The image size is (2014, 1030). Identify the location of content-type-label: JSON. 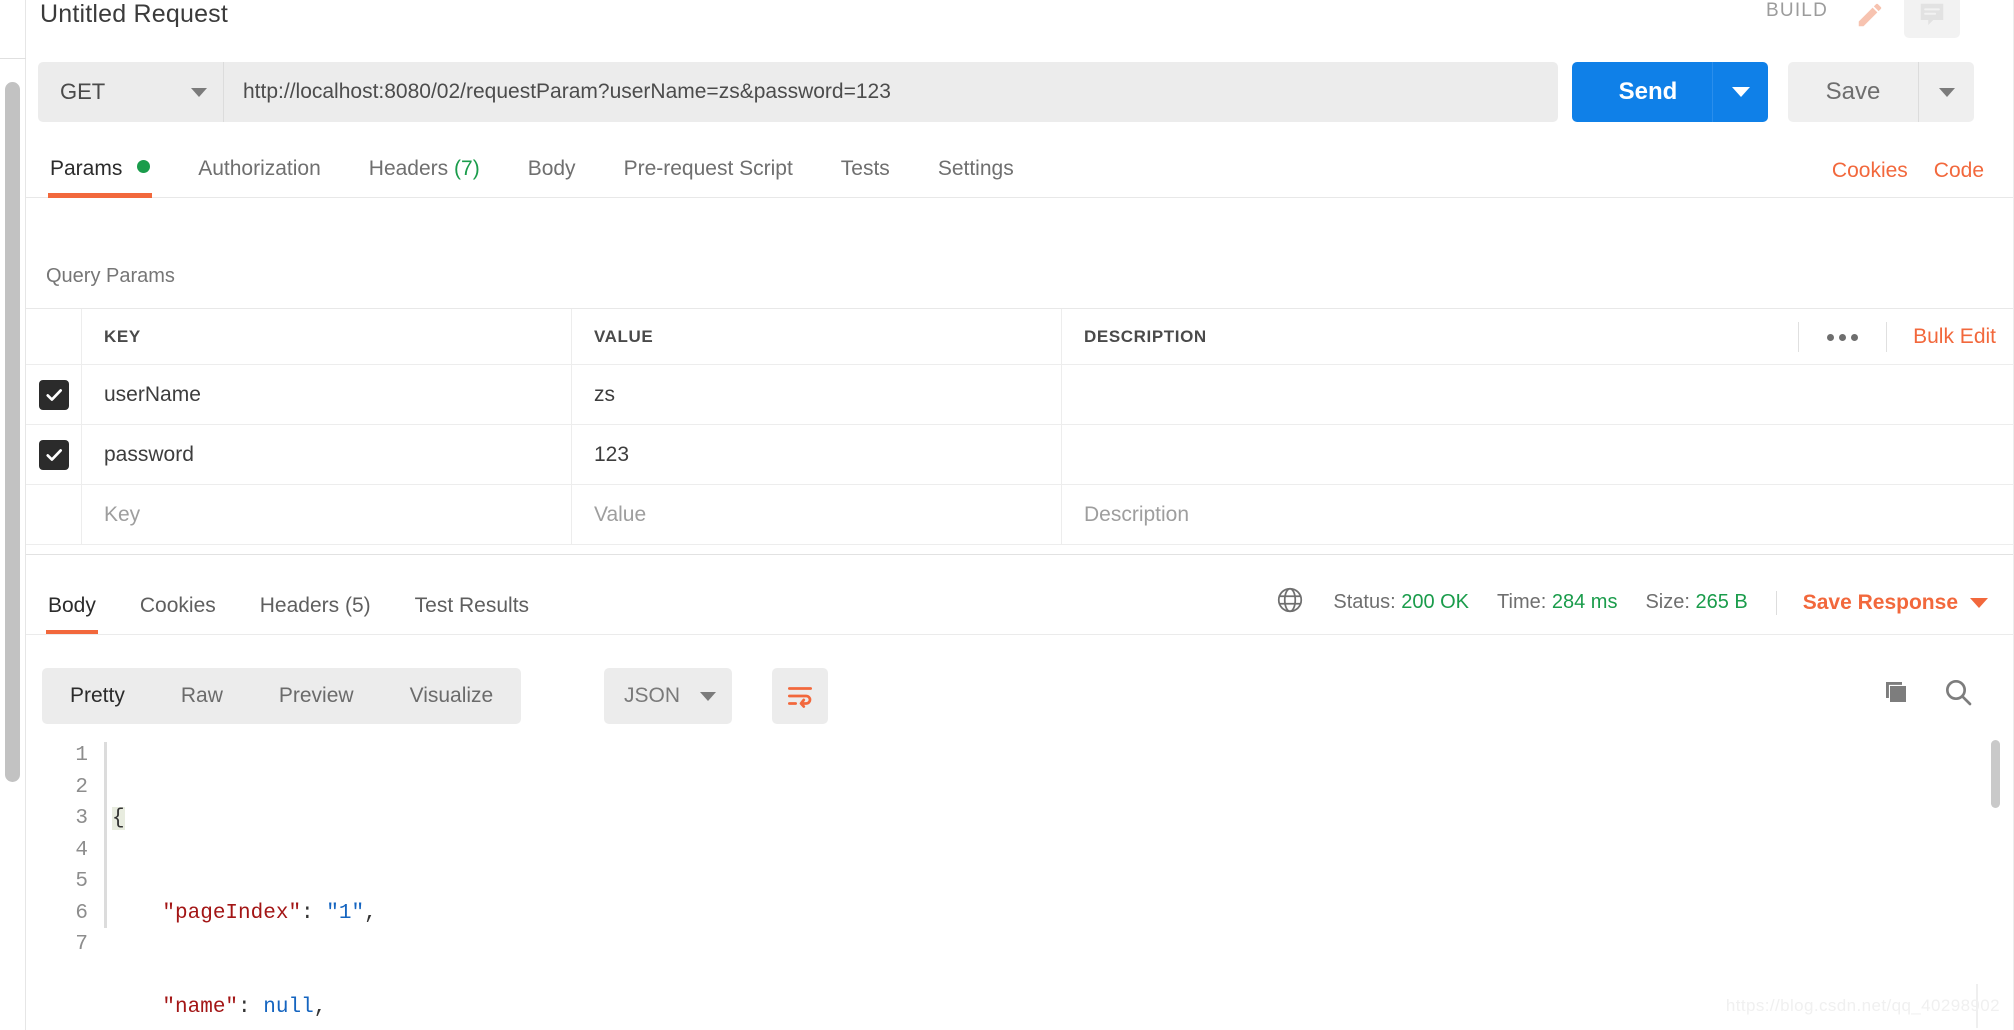
(652, 695).